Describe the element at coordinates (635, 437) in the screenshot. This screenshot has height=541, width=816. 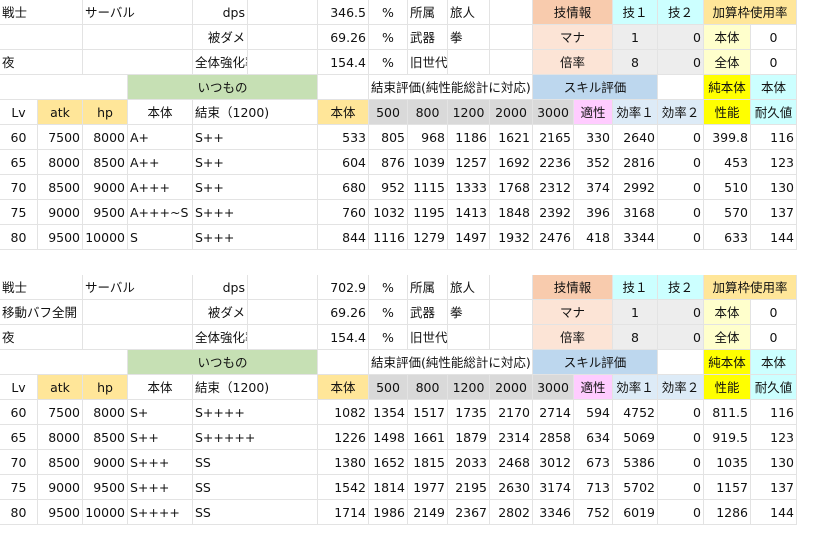
I see `cell-eff1: 5069` at that location.